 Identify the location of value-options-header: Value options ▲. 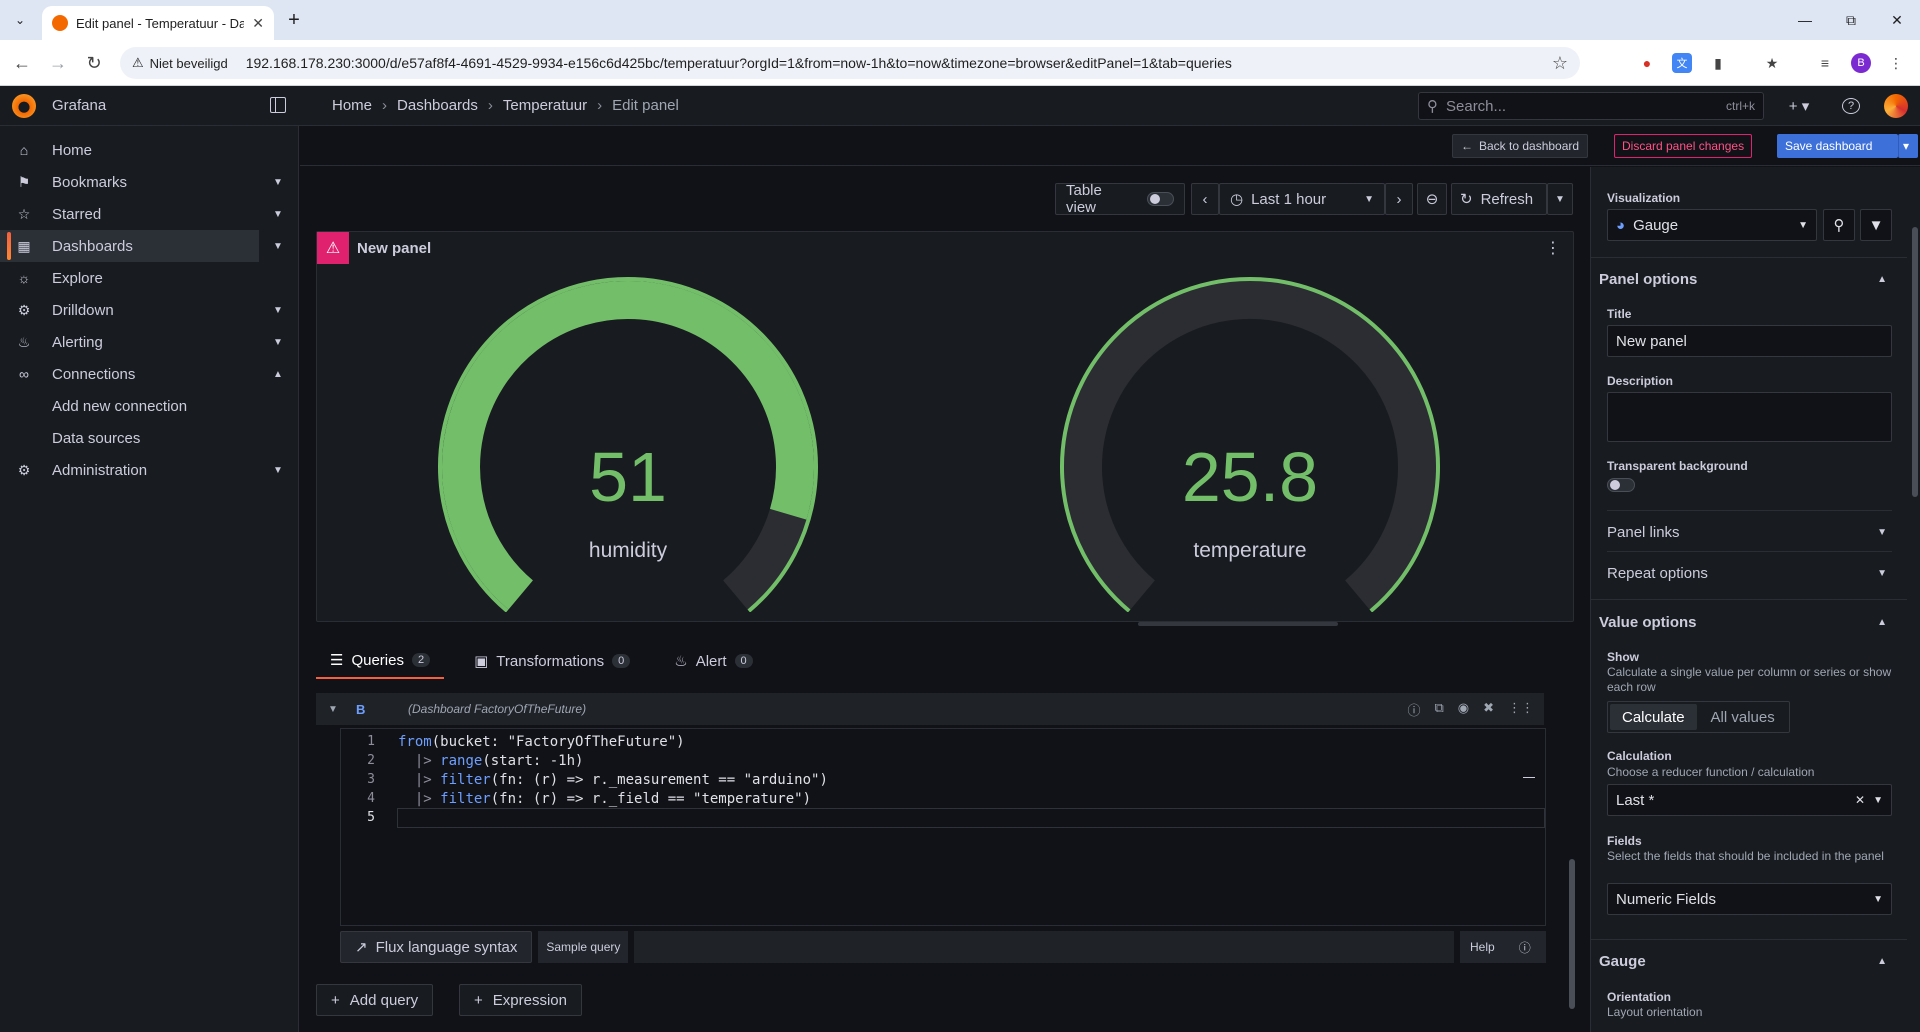
(1747, 622).